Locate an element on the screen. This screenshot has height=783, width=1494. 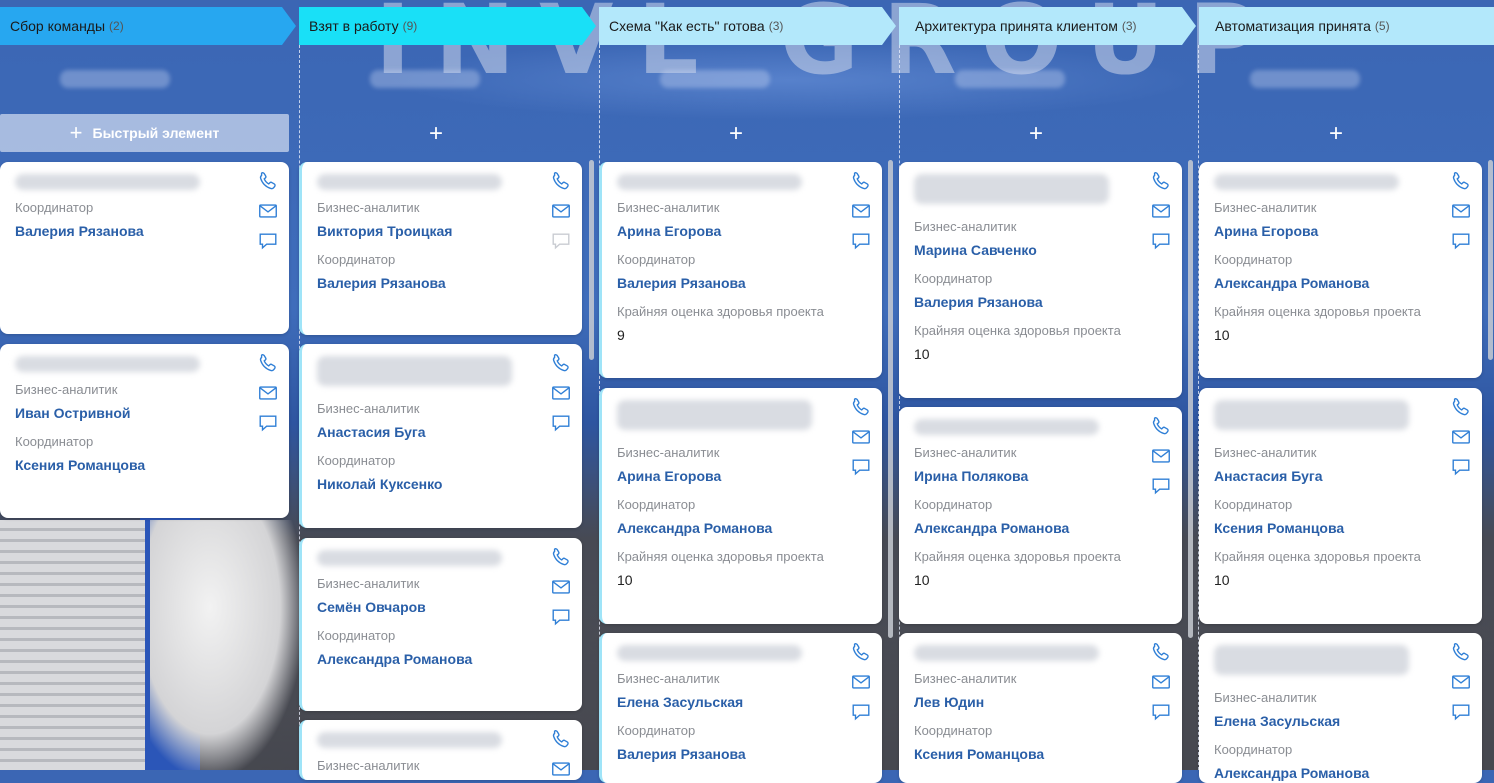
quick-add-button: + Быстрый элемент is located at coordinates (144, 133).